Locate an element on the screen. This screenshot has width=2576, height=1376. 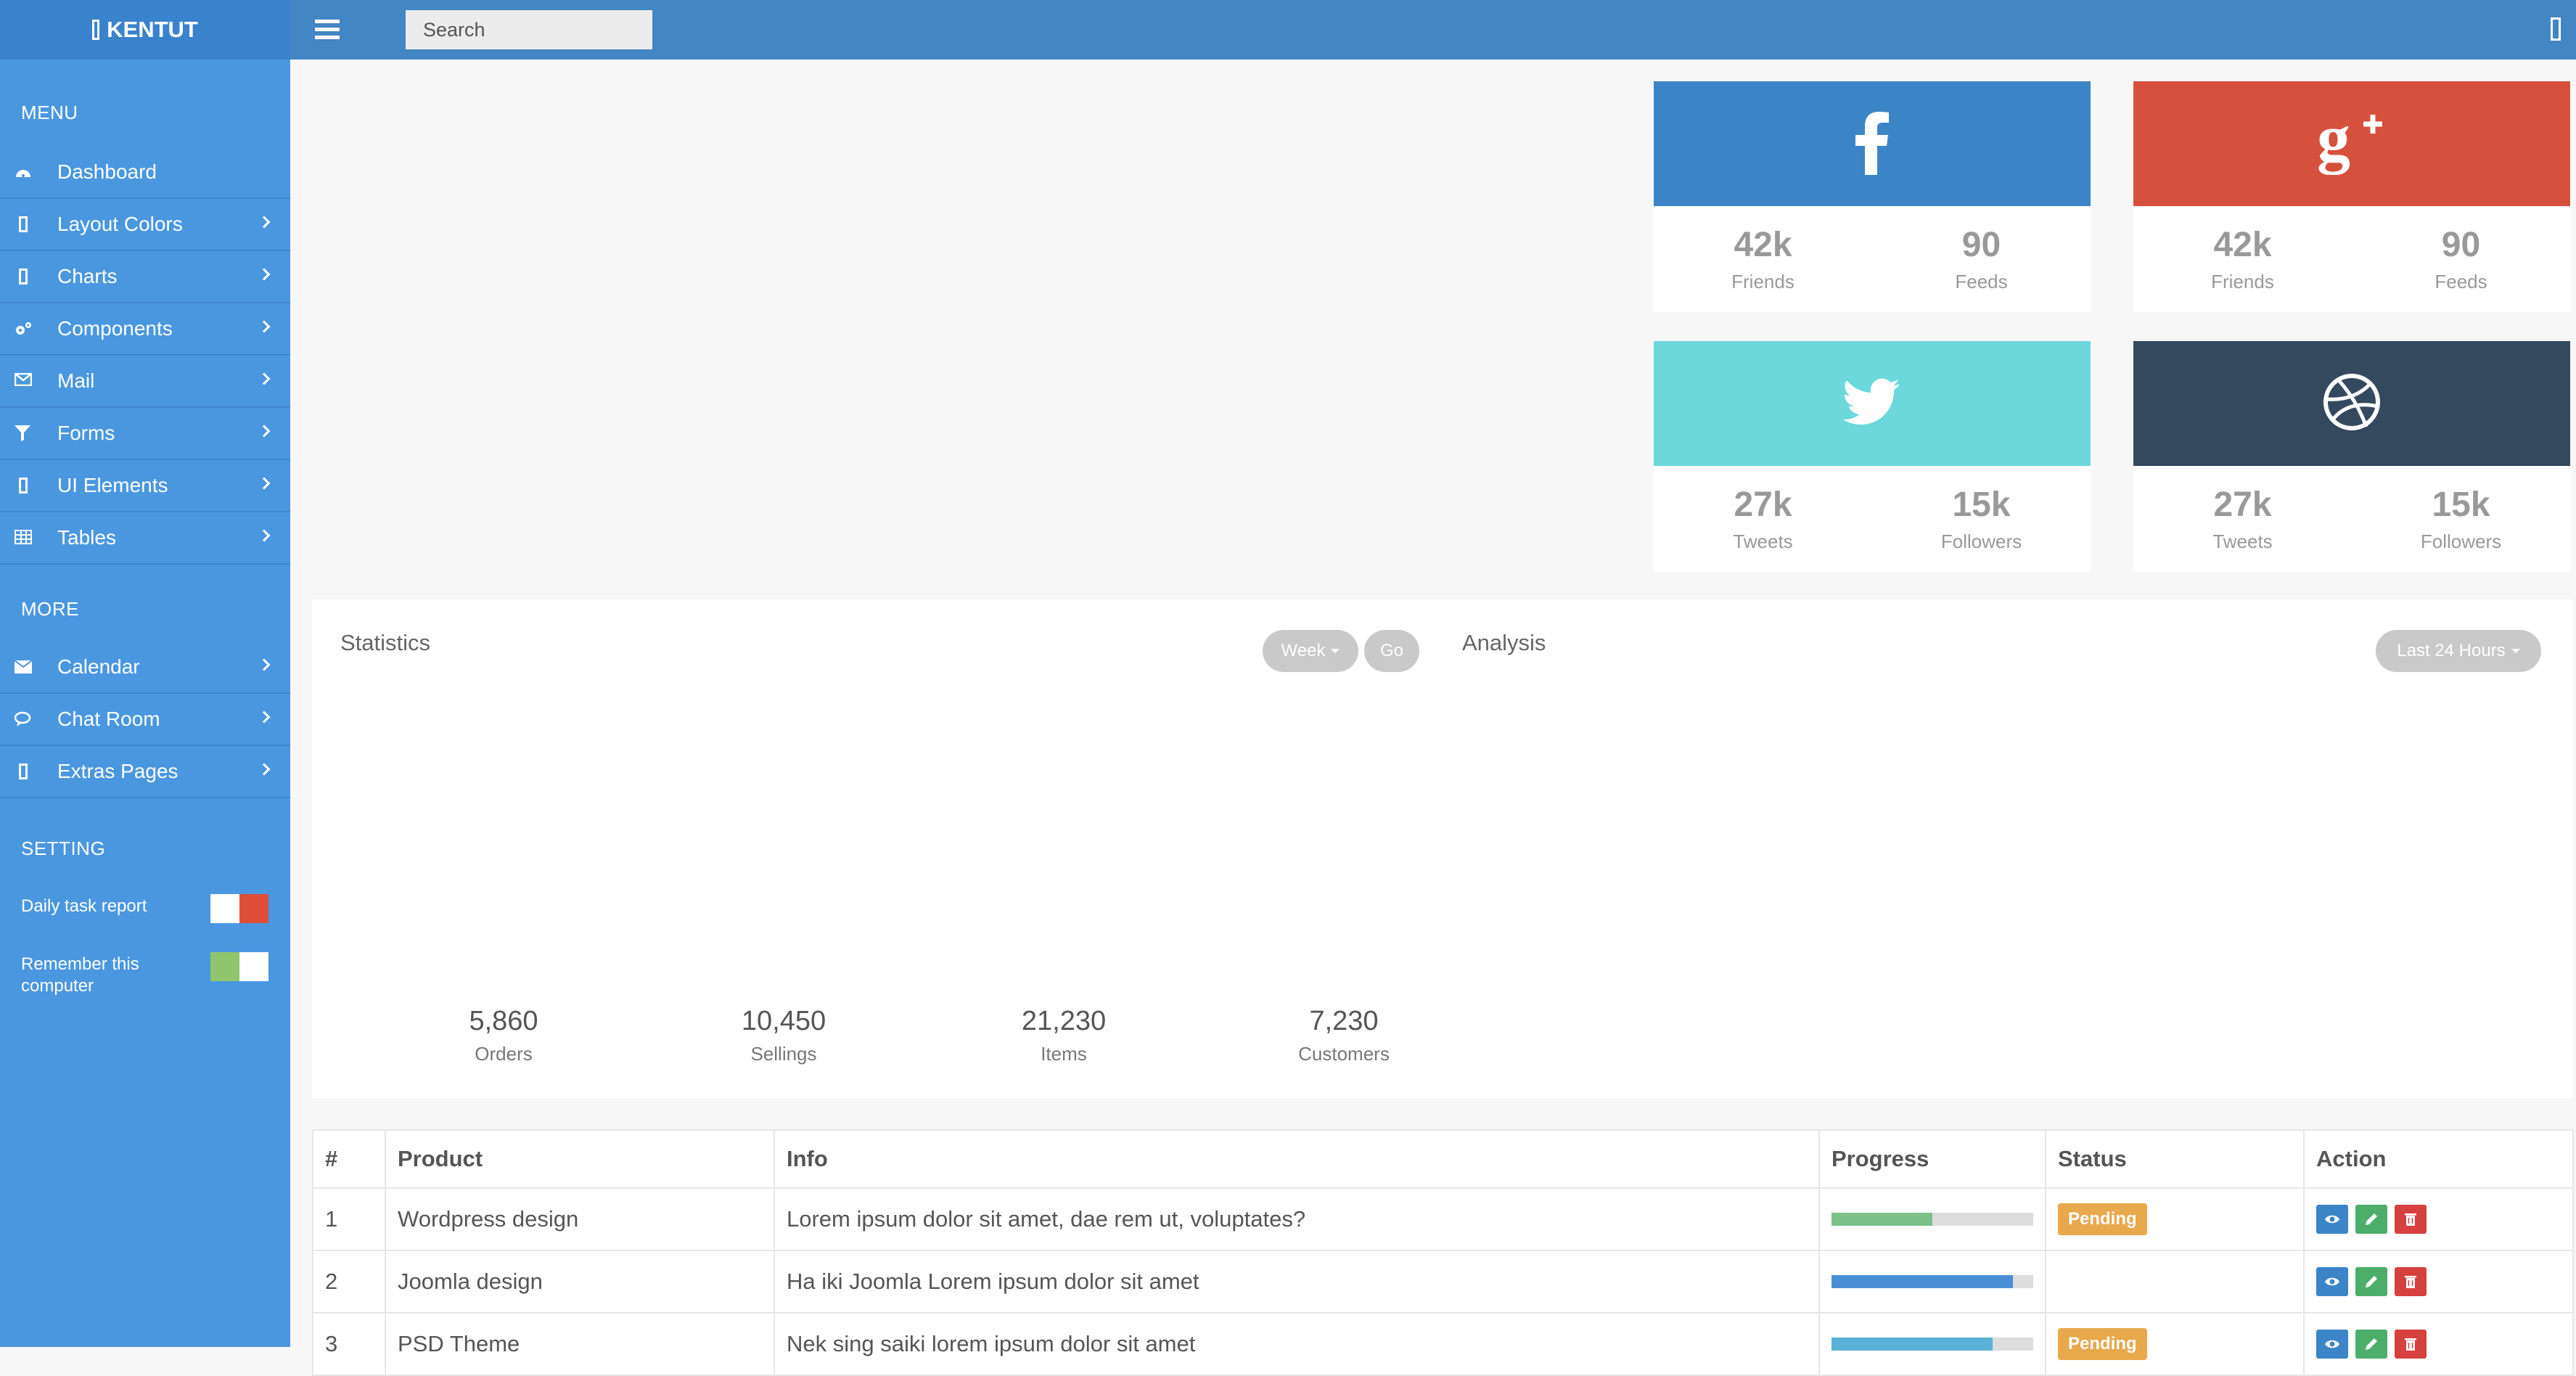
search-input is located at coordinates (529, 30).